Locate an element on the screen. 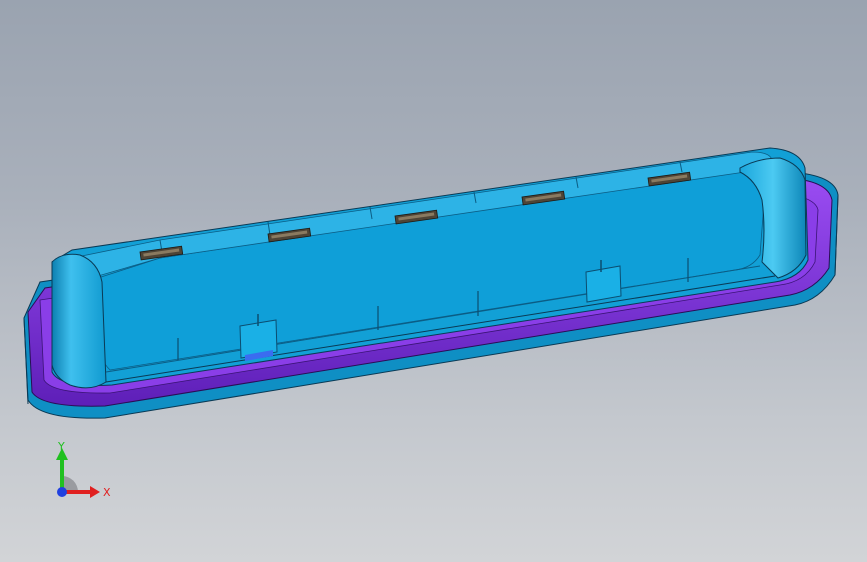 Image resolution: width=867 pixels, height=562 pixels. y-axis-label: Y is located at coordinates (61, 446).